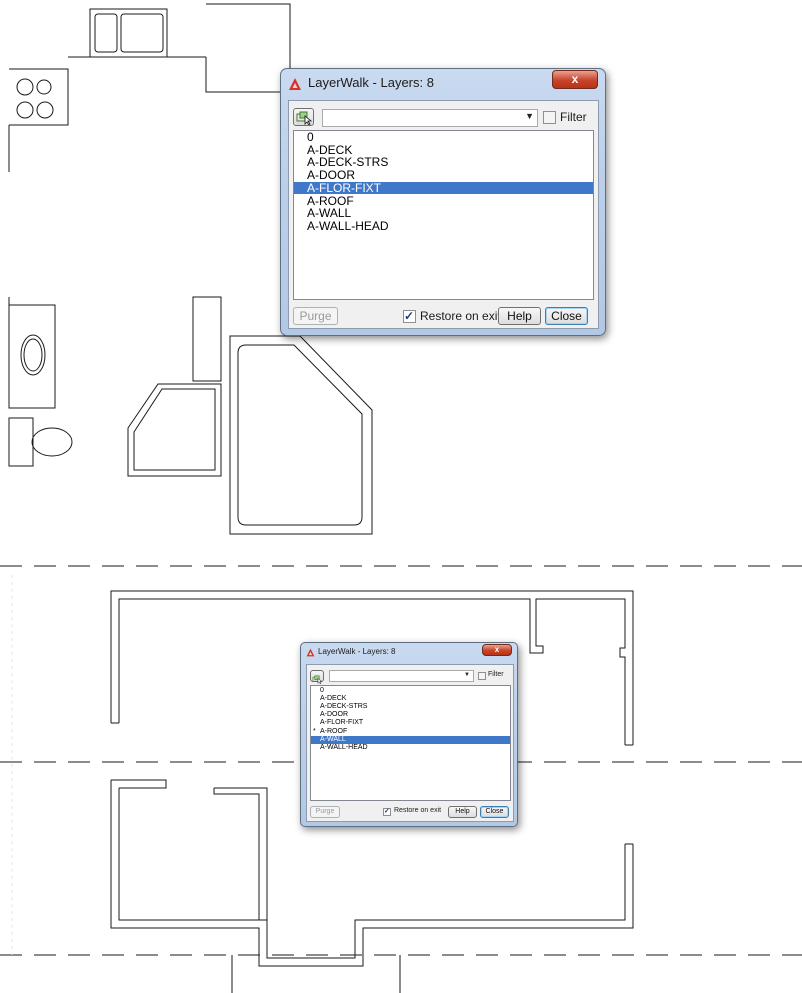 The image size is (802, 993). What do you see at coordinates (334, 731) in the screenshot?
I see `layer-name: A-ROOF` at bounding box center [334, 731].